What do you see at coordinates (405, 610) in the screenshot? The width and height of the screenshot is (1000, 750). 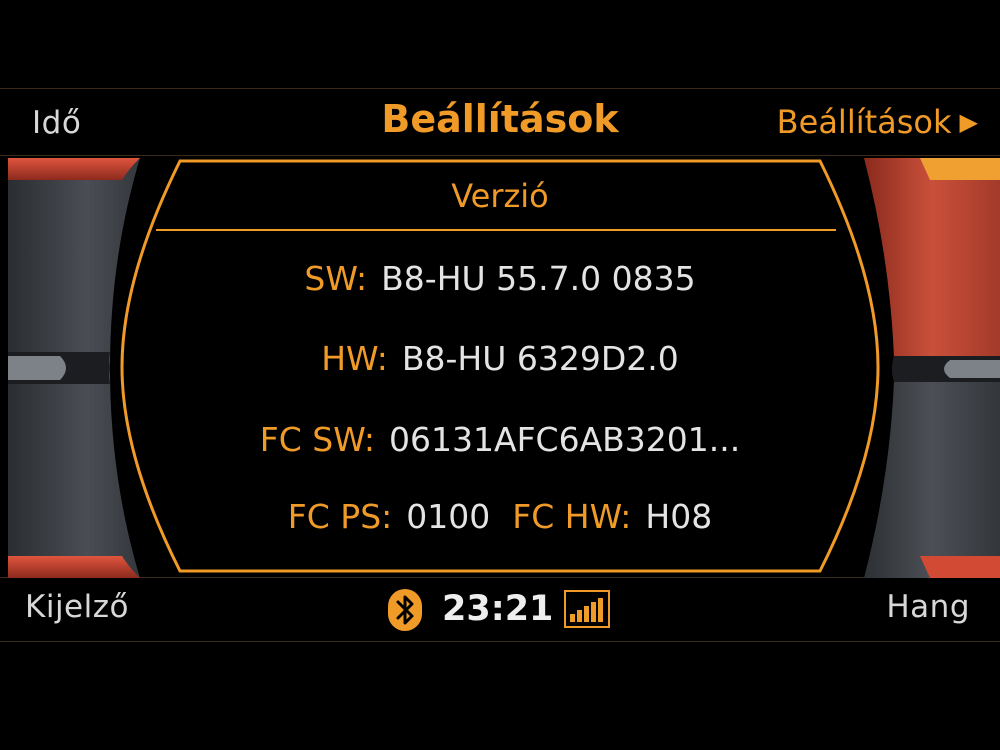 I see `bluetooth-icon` at bounding box center [405, 610].